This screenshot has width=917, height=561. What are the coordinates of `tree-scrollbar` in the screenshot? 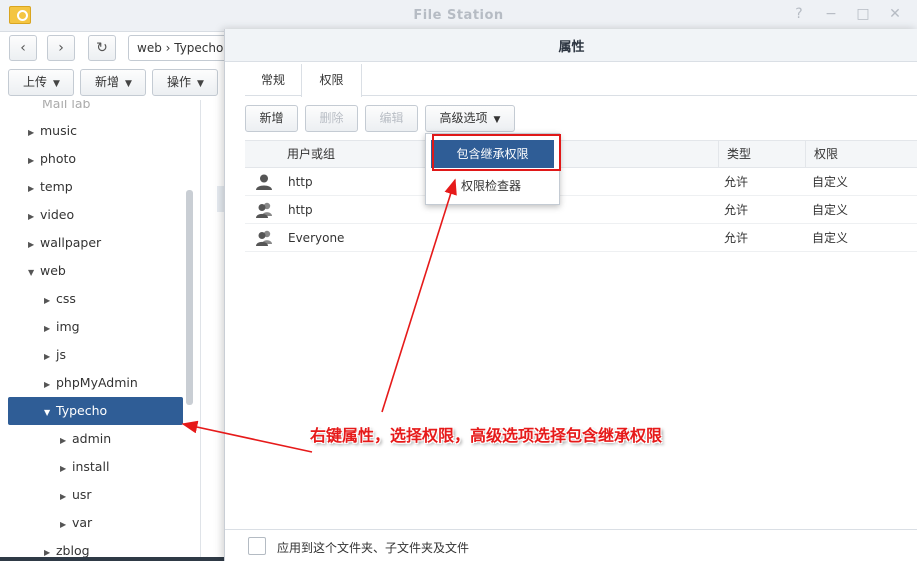 It's located at (189, 297).